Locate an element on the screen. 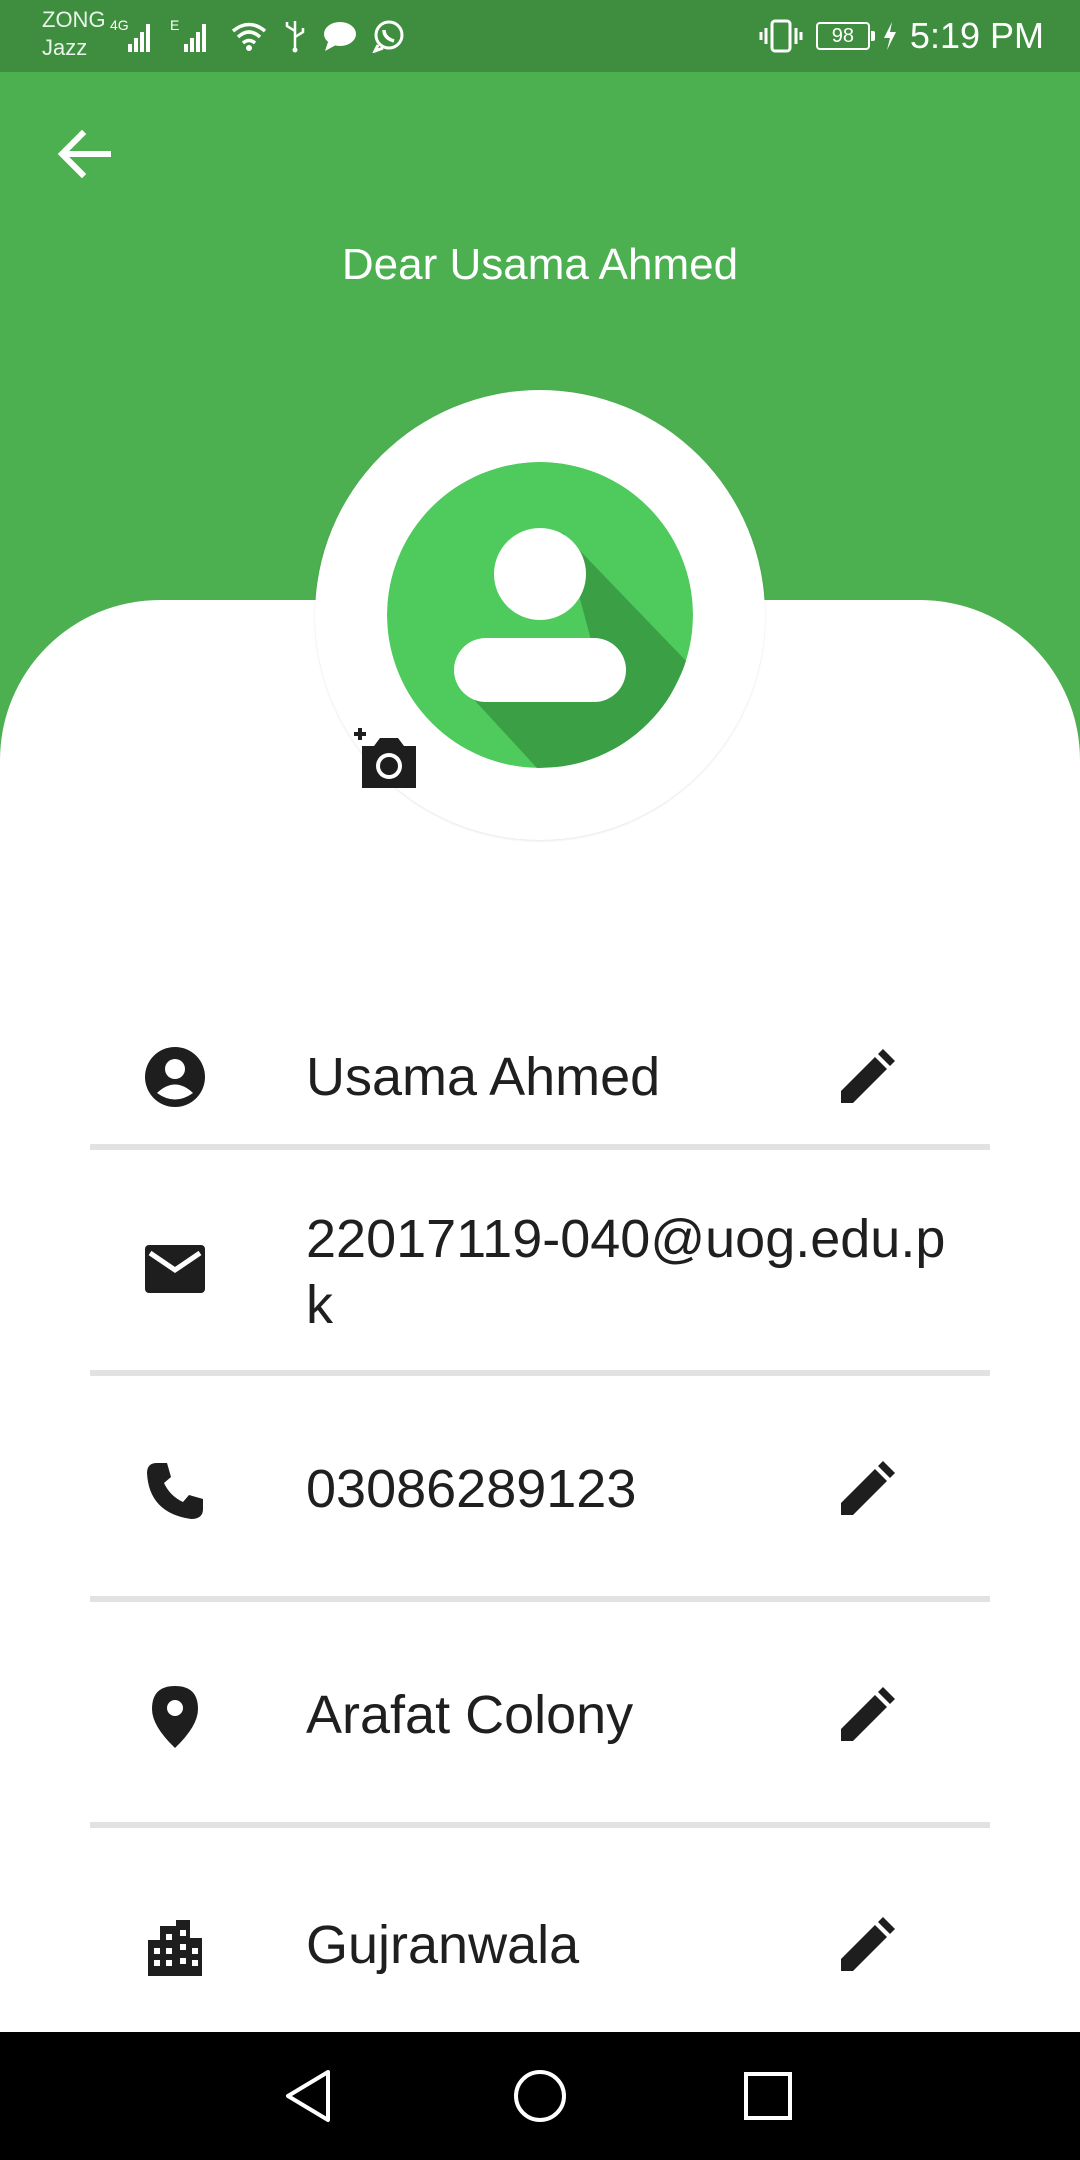 This screenshot has height=2160, width=1080. system-navigation-bar is located at coordinates (540, 2096).